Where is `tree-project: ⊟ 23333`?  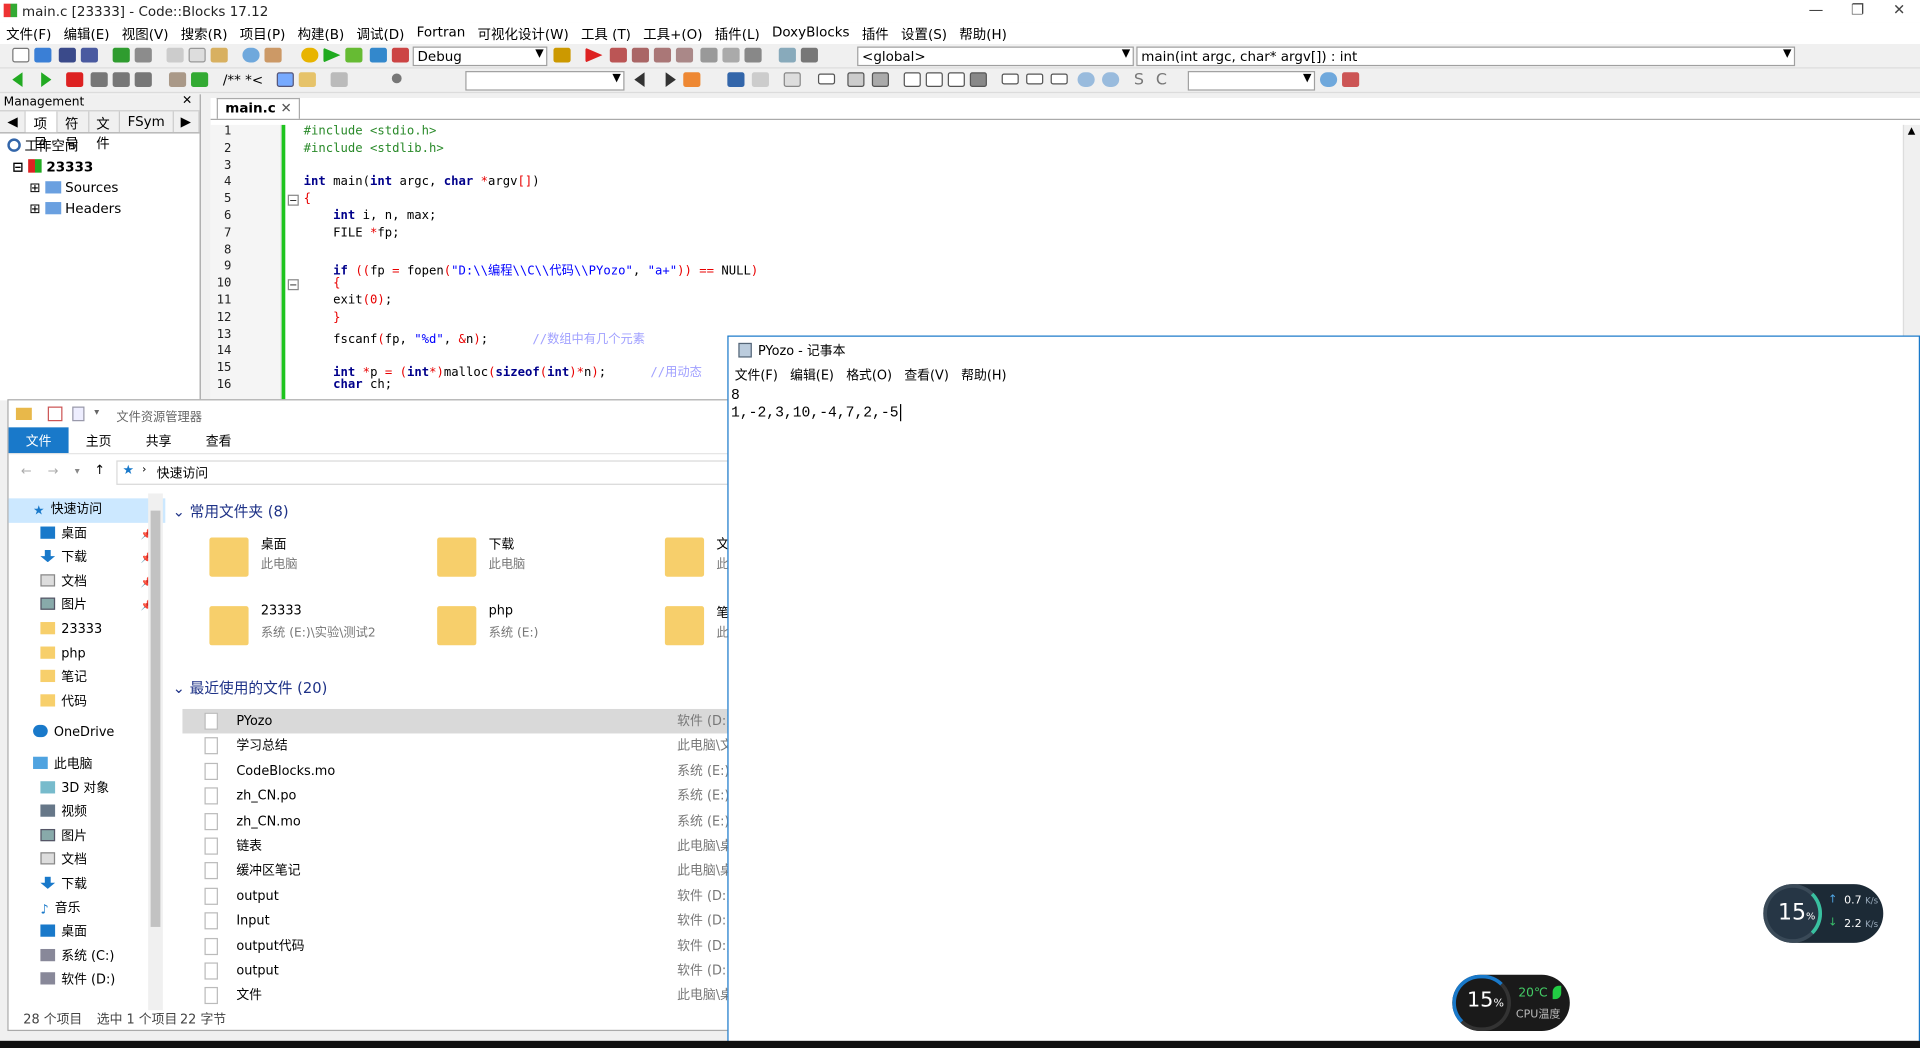
tree-project: ⊟ 23333 is located at coordinates (100, 167).